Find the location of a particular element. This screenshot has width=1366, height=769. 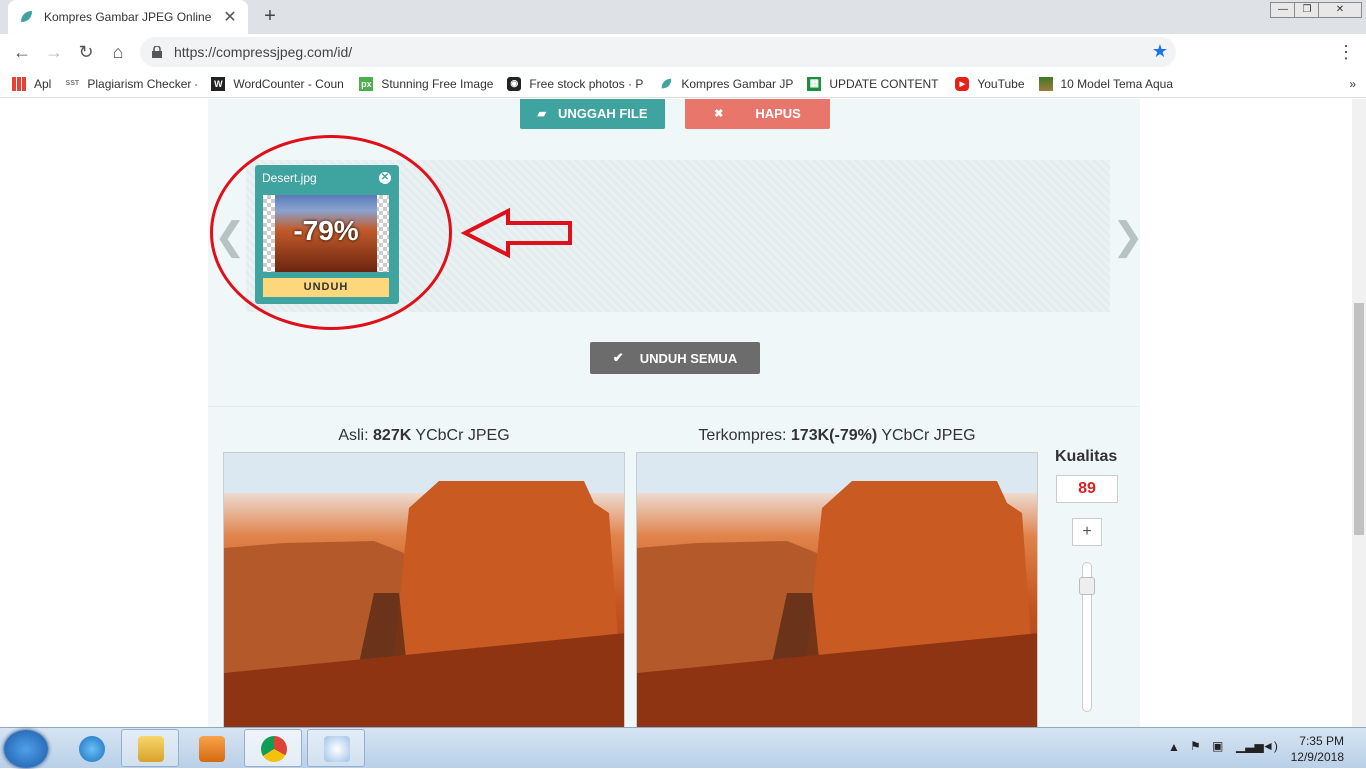

new-tab-button: + is located at coordinates (270, 17).